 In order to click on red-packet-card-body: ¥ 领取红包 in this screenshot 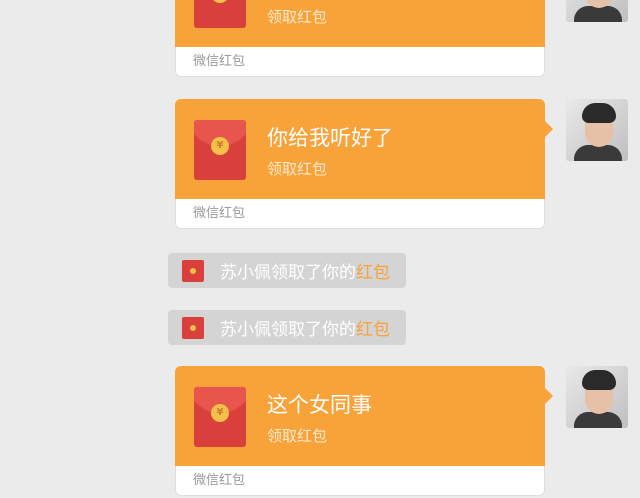, I will do `click(360, 23)`.